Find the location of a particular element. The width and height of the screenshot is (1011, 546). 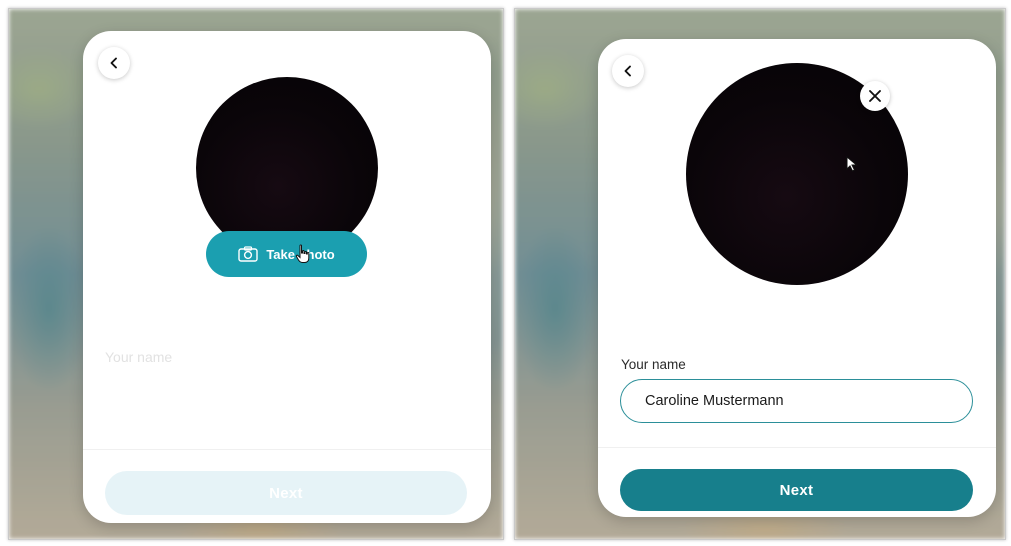

next-button-disabled: Next is located at coordinates (286, 493).